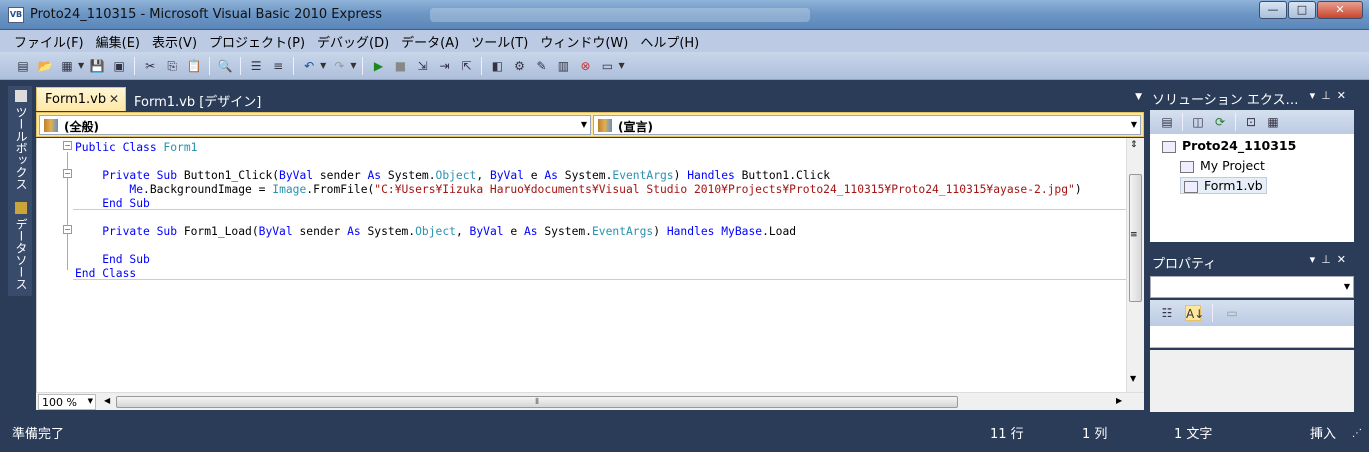 The height and width of the screenshot is (452, 1369). Describe the element at coordinates (194, 66) in the screenshot. I see `paste-icon: 📋` at that location.